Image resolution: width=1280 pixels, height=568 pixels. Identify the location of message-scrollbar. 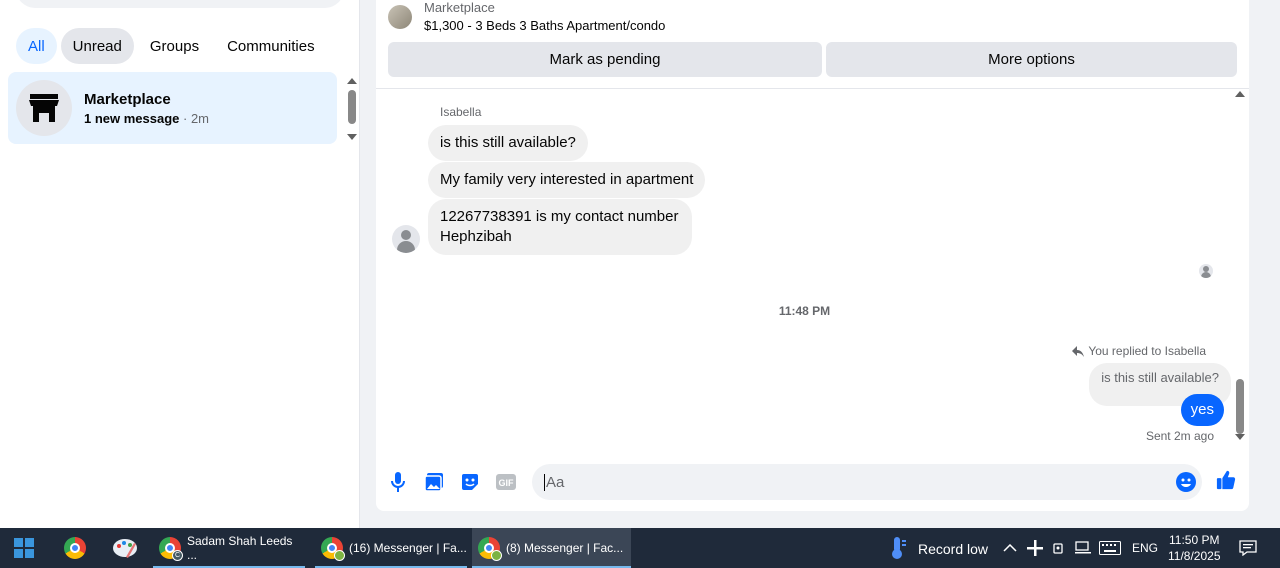
(1240, 267).